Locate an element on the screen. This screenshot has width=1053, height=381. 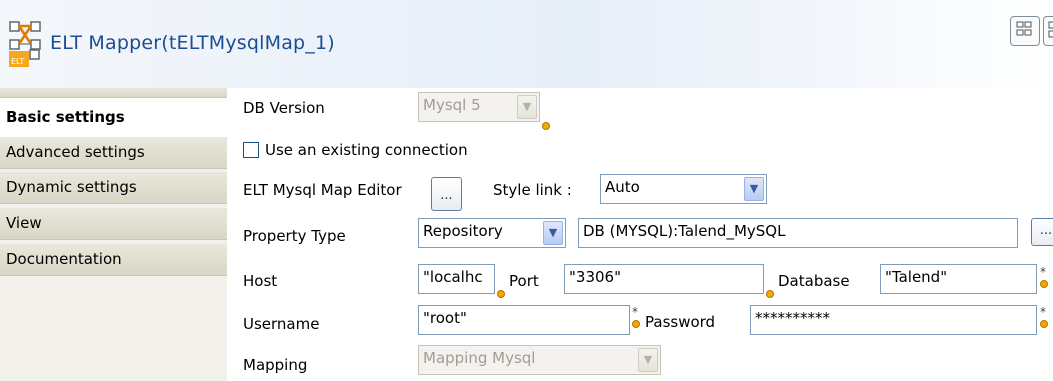
list-view-button is located at coordinates (1048, 31).